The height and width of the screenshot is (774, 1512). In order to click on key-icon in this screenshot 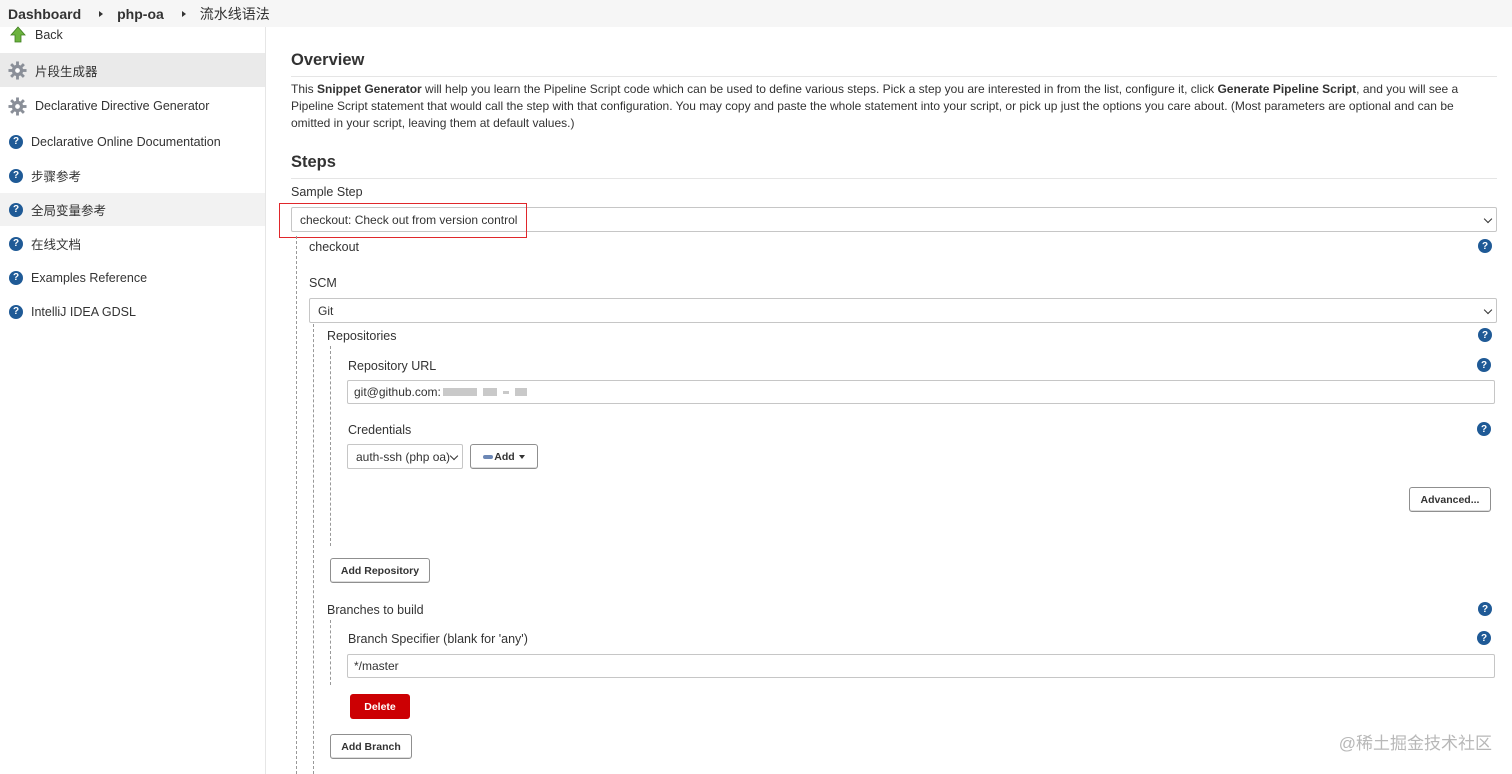, I will do `click(488, 456)`.